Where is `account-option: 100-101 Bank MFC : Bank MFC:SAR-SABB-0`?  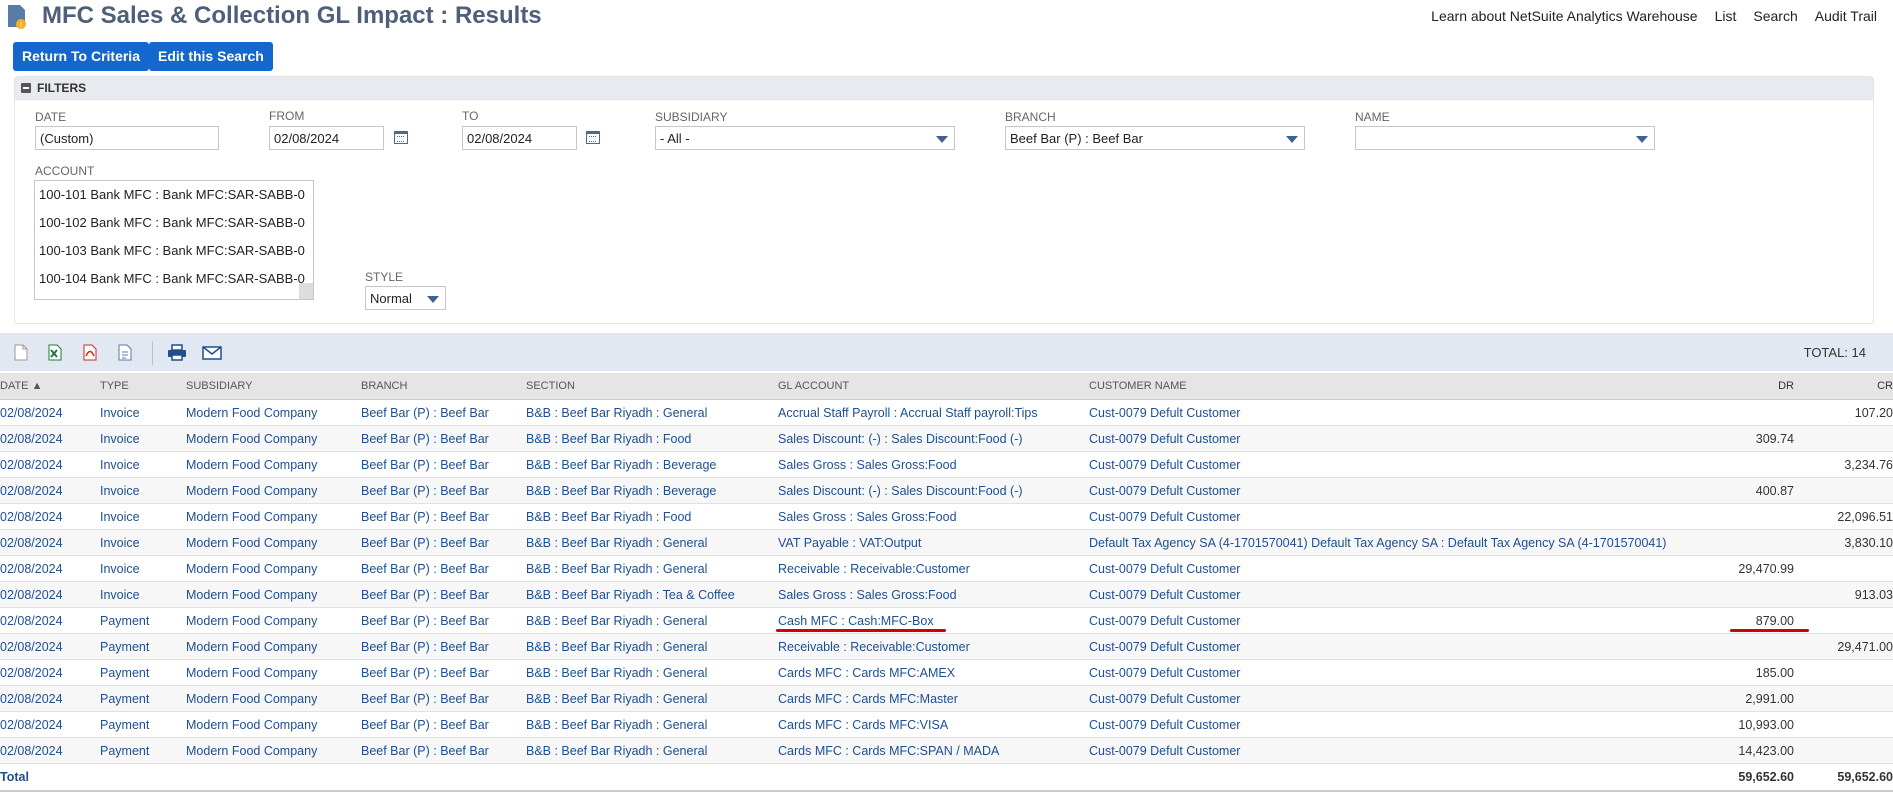 account-option: 100-101 Bank MFC : Bank MFC:SAR-SABB-0 is located at coordinates (174, 195).